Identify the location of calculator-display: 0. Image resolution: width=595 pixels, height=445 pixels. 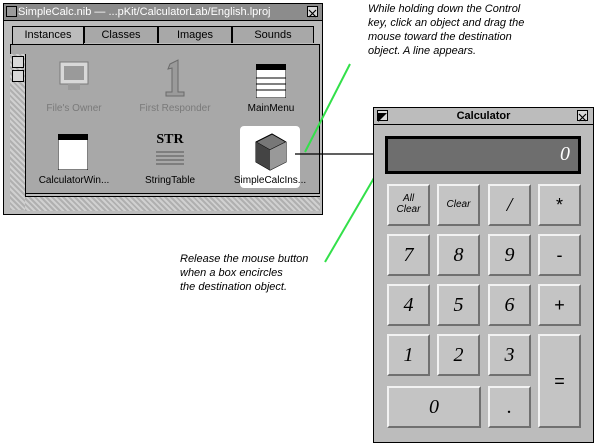
(483, 155).